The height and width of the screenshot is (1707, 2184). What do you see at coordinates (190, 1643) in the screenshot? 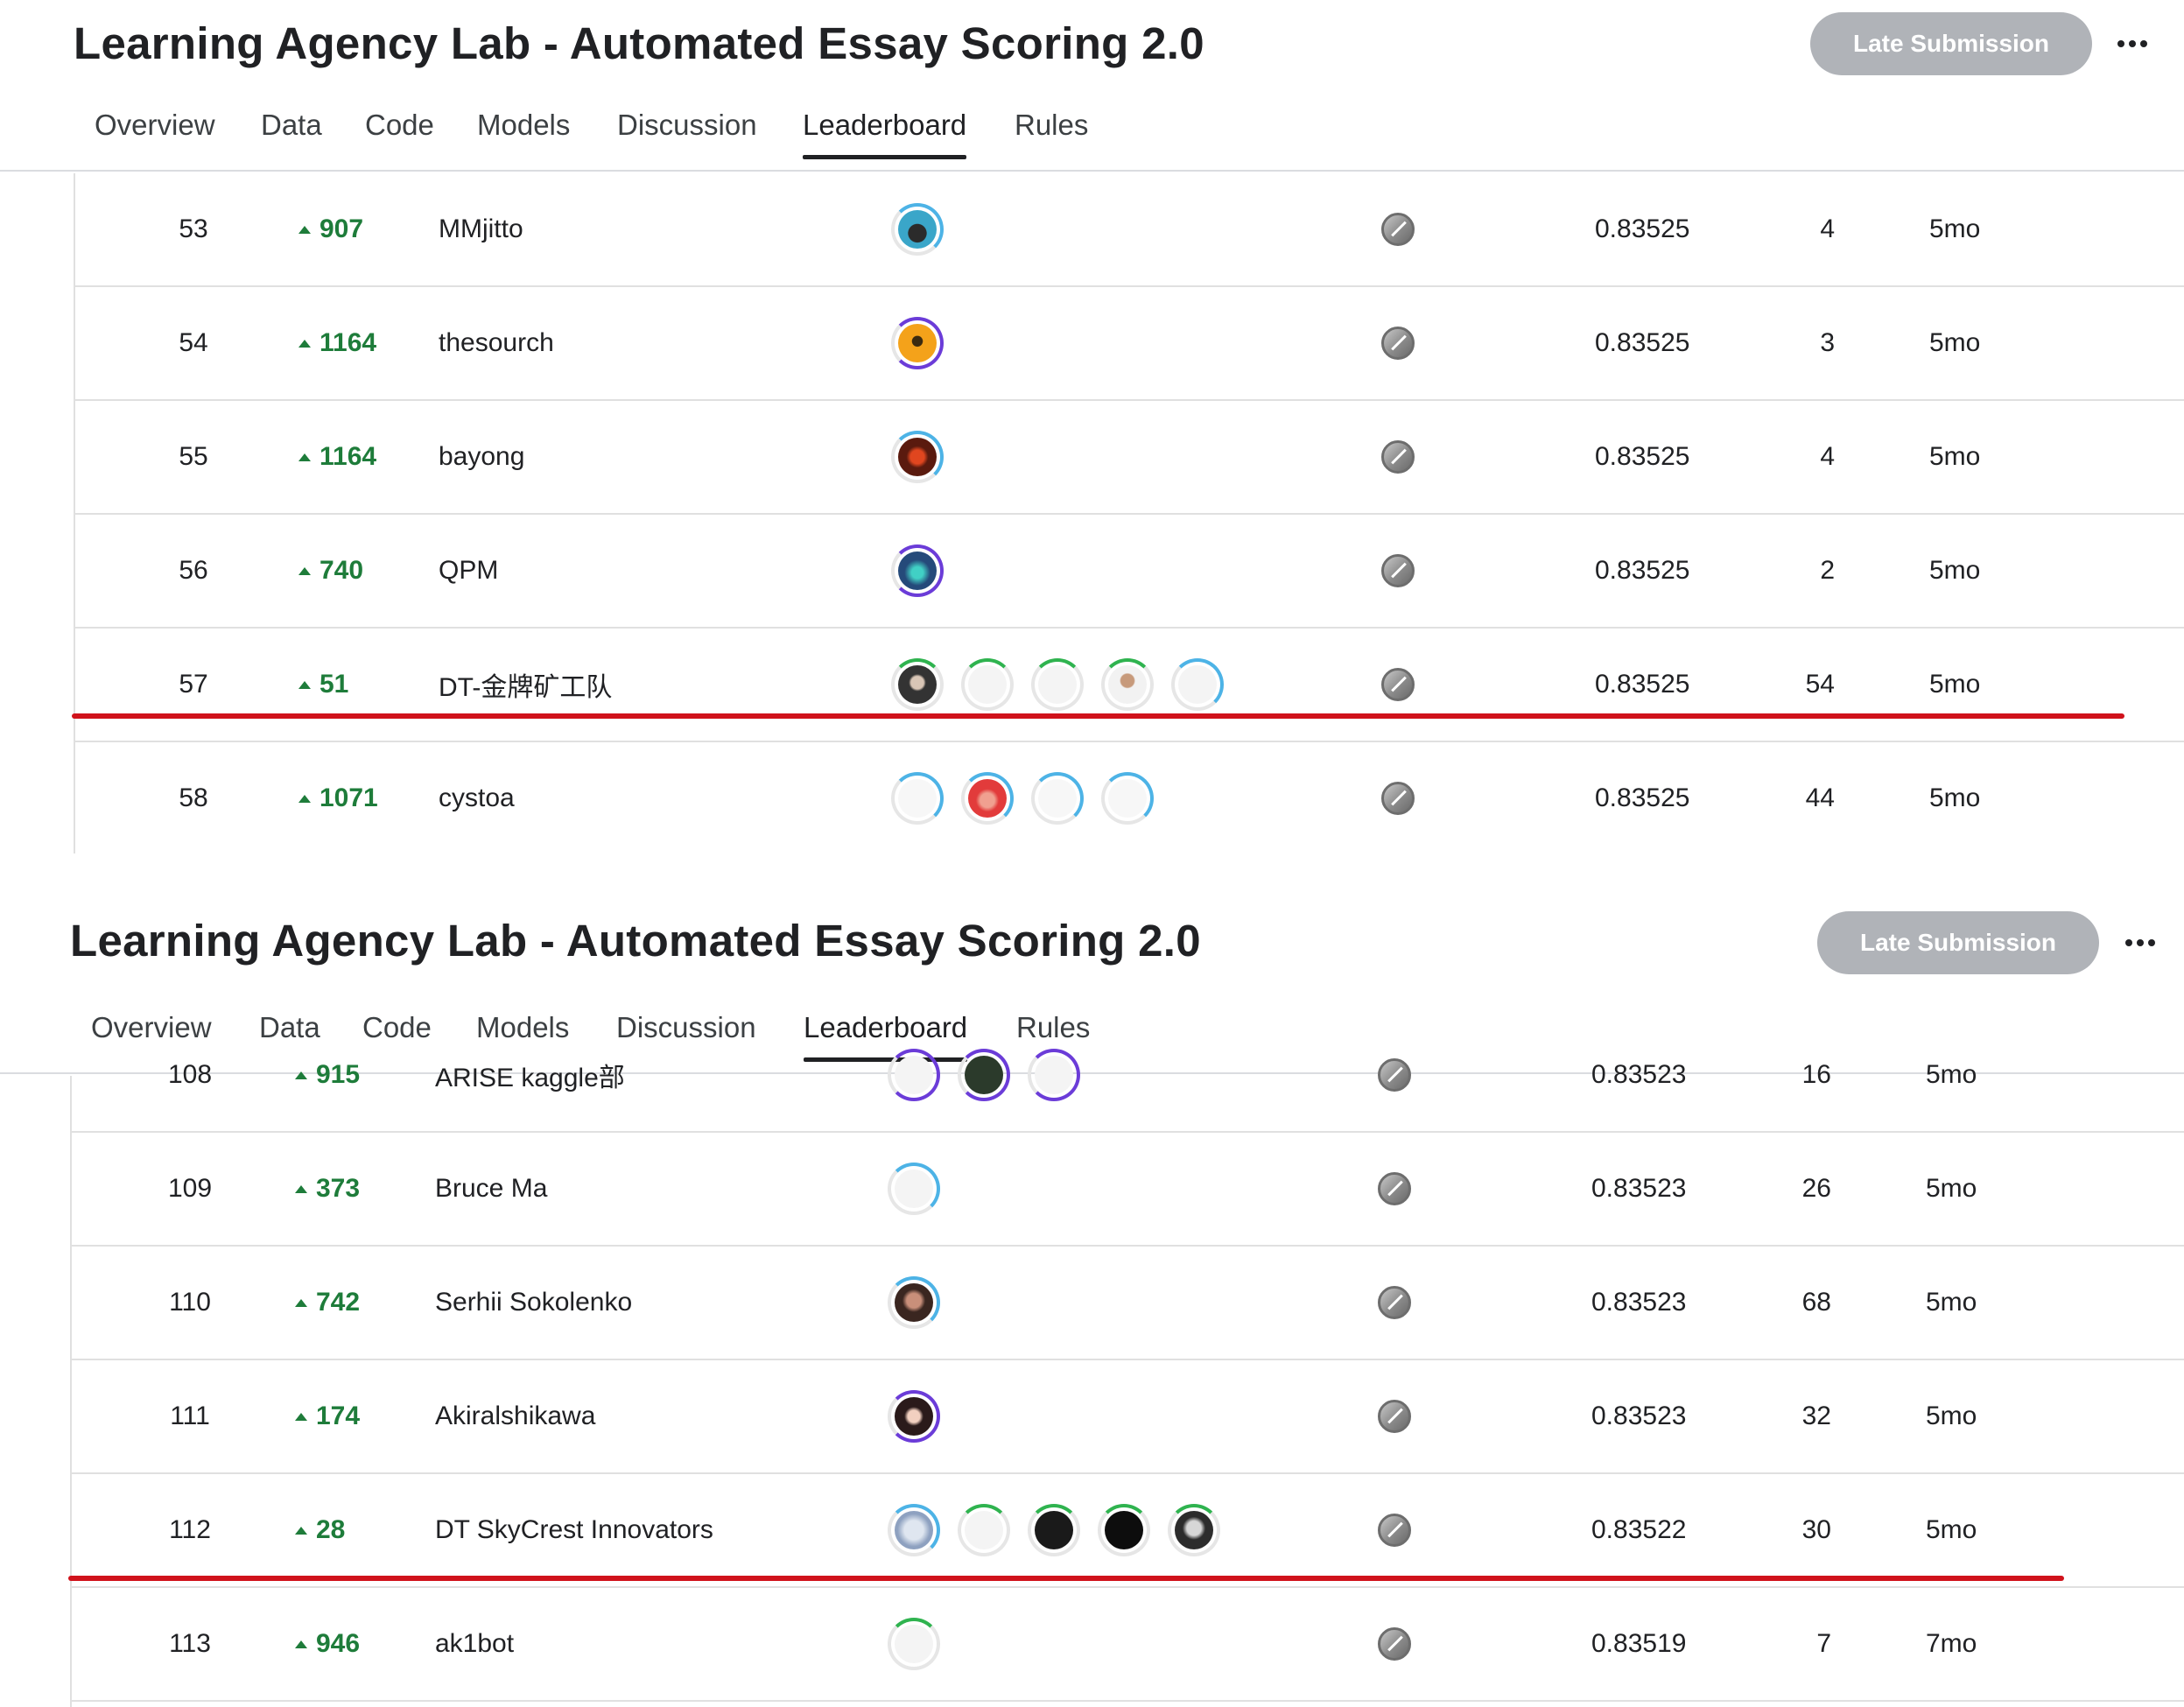
I see `rank-cell: 113` at bounding box center [190, 1643].